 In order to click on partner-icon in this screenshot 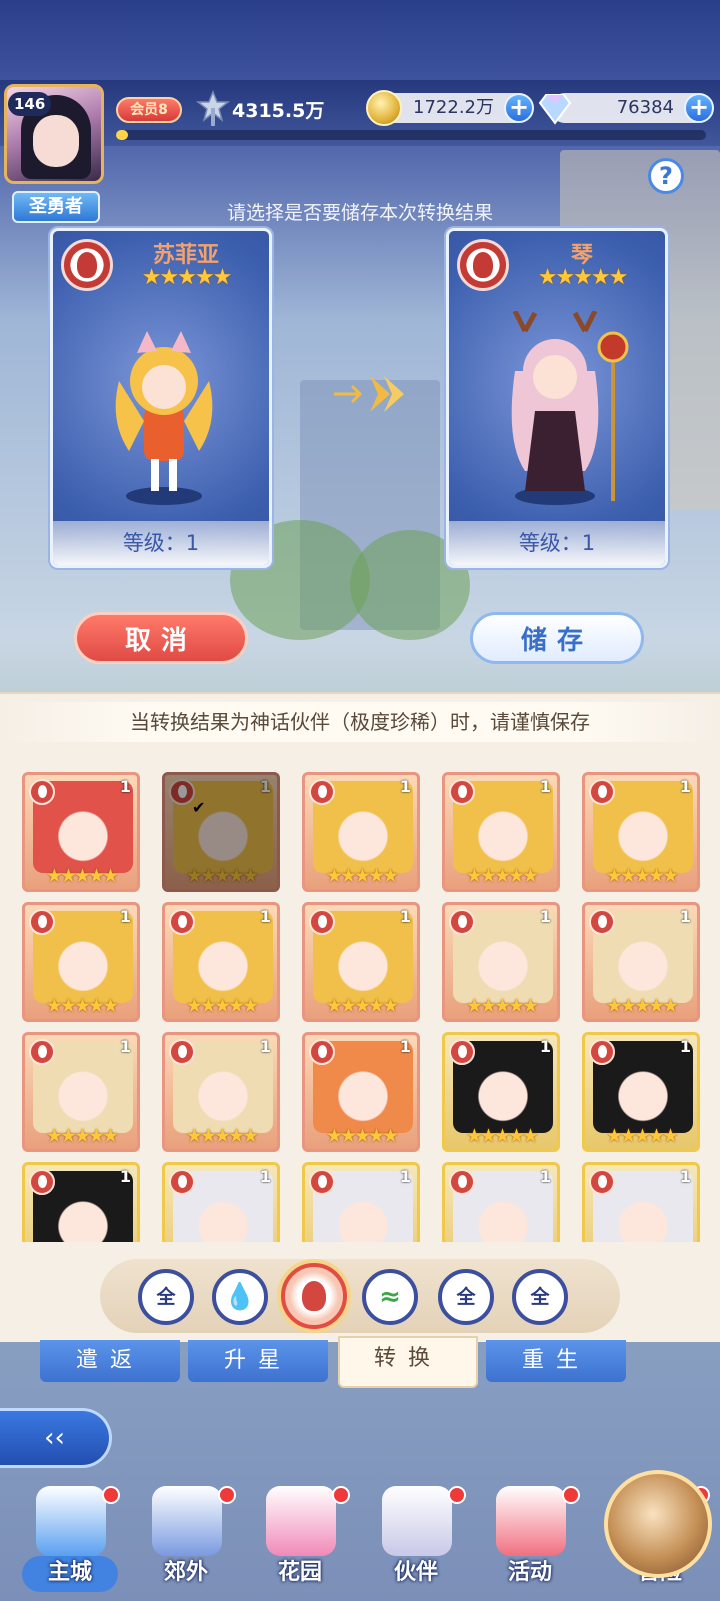, I will do `click(417, 1521)`.